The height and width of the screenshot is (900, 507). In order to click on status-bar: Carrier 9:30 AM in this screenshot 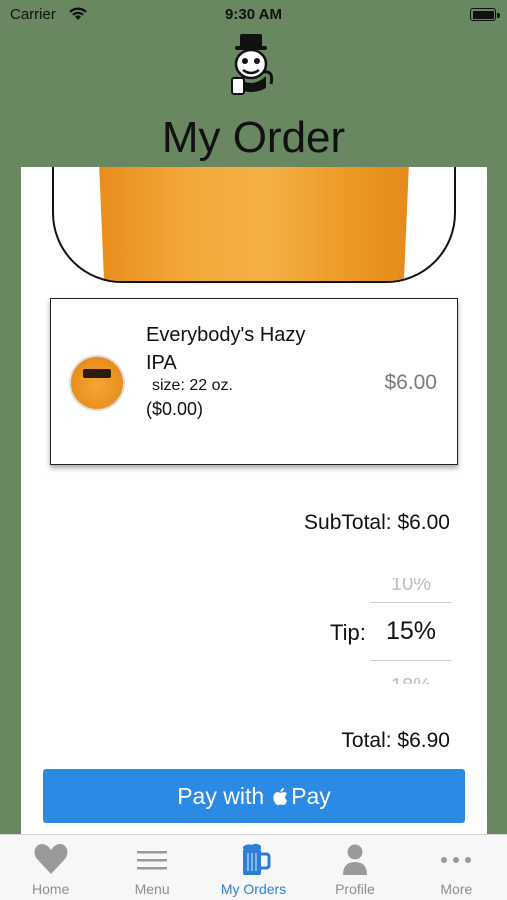, I will do `click(253, 15)`.